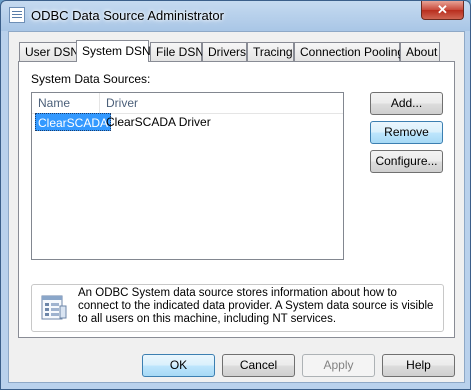  What do you see at coordinates (17, 15) in the screenshot?
I see `odbc-app-icon` at bounding box center [17, 15].